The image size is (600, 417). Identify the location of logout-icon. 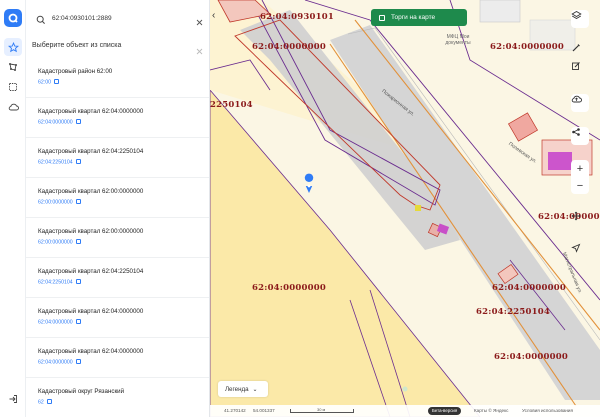
(13, 399).